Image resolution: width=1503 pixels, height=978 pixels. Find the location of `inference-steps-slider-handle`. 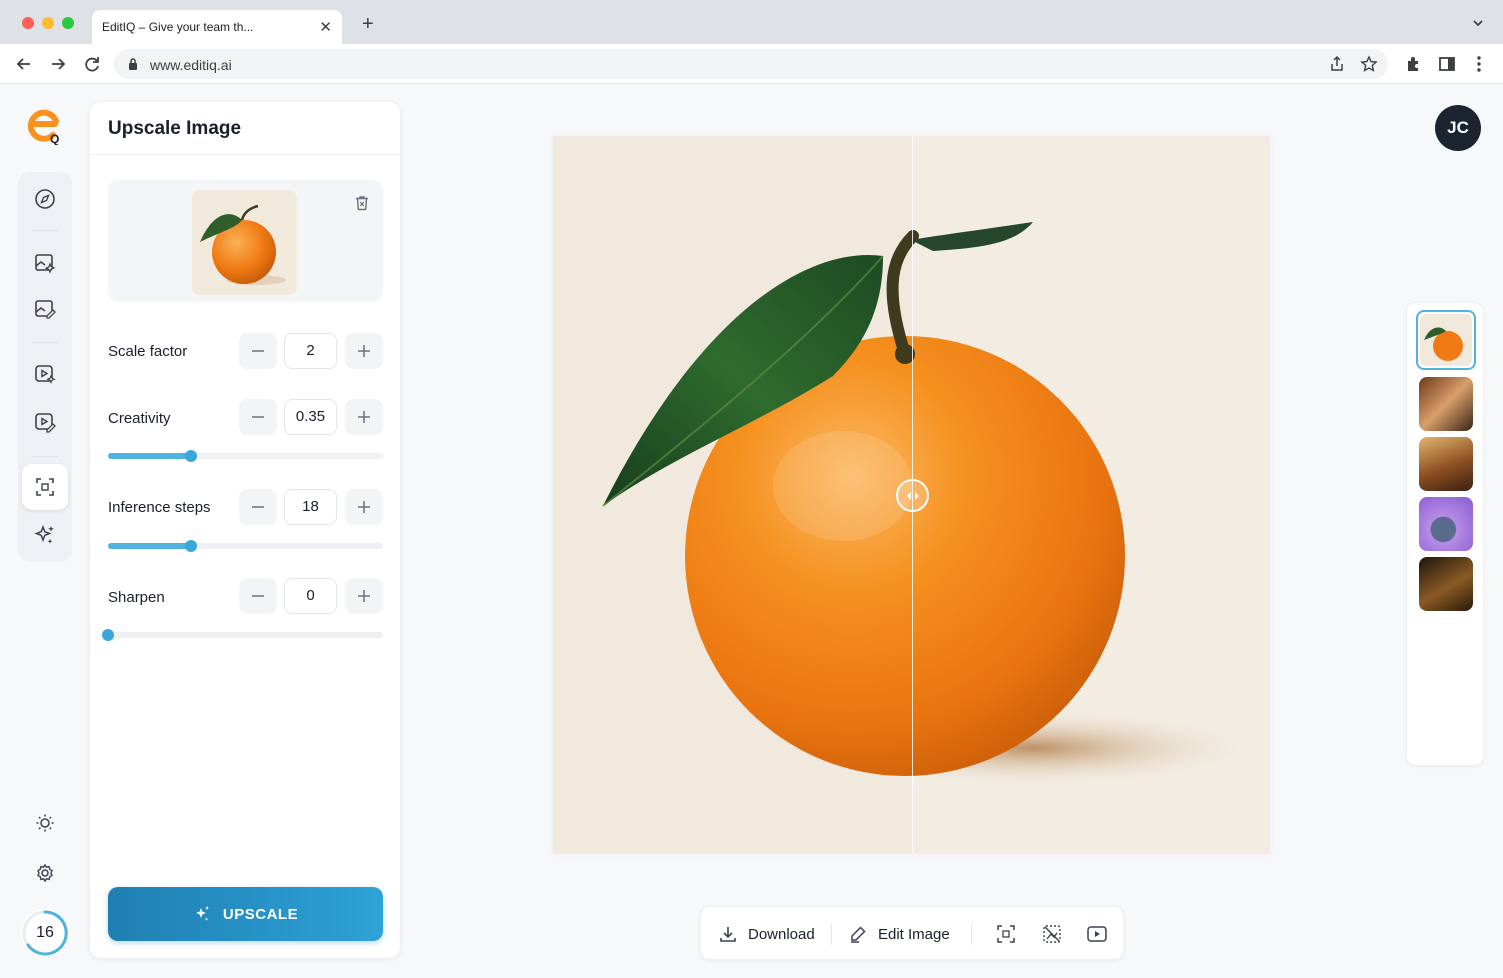

inference-steps-slider-handle is located at coordinates (190, 546).